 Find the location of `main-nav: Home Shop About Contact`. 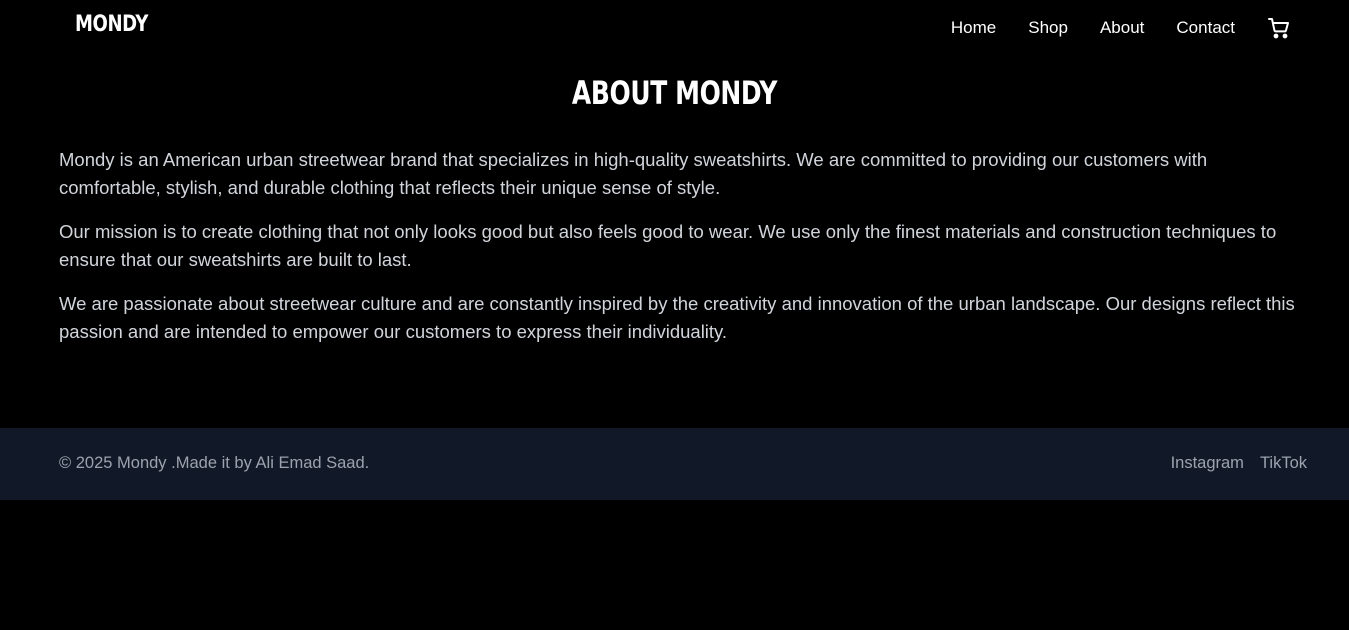

main-nav: Home Shop About Contact is located at coordinates (1121, 28).